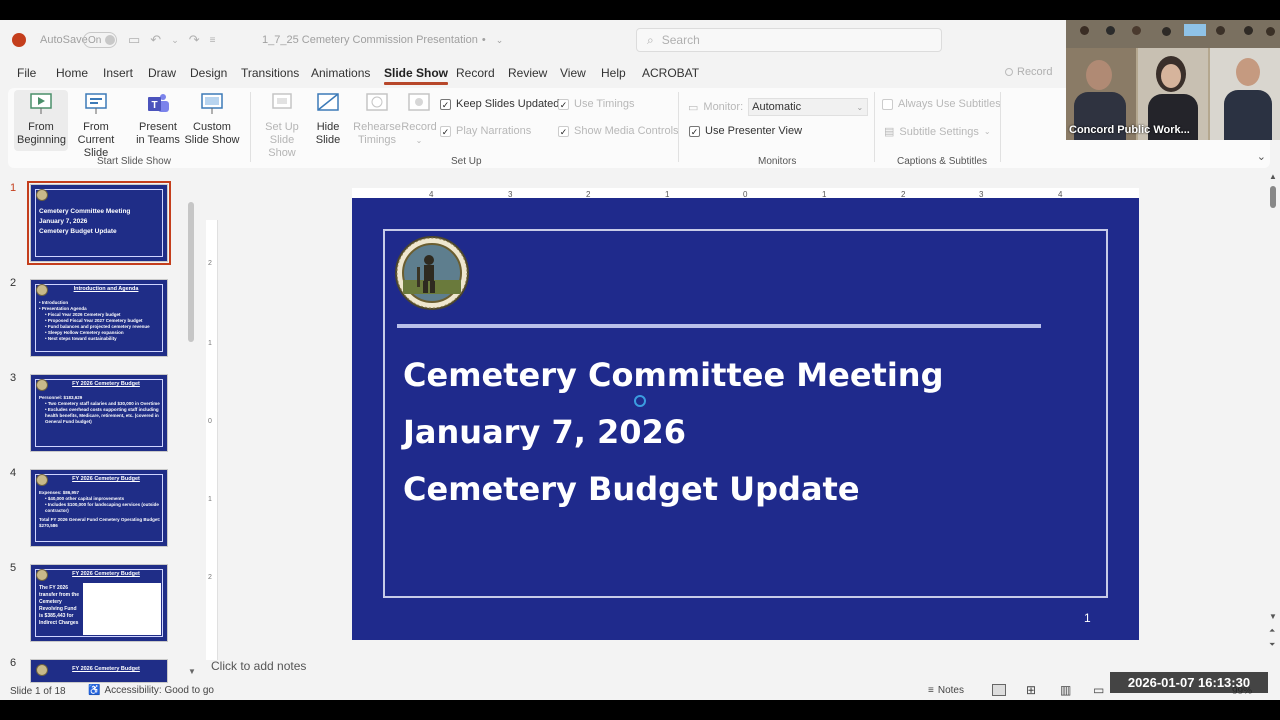 This screenshot has width=1280, height=720. Describe the element at coordinates (194, 40) in the screenshot. I see `redo-icon: ↷` at that location.